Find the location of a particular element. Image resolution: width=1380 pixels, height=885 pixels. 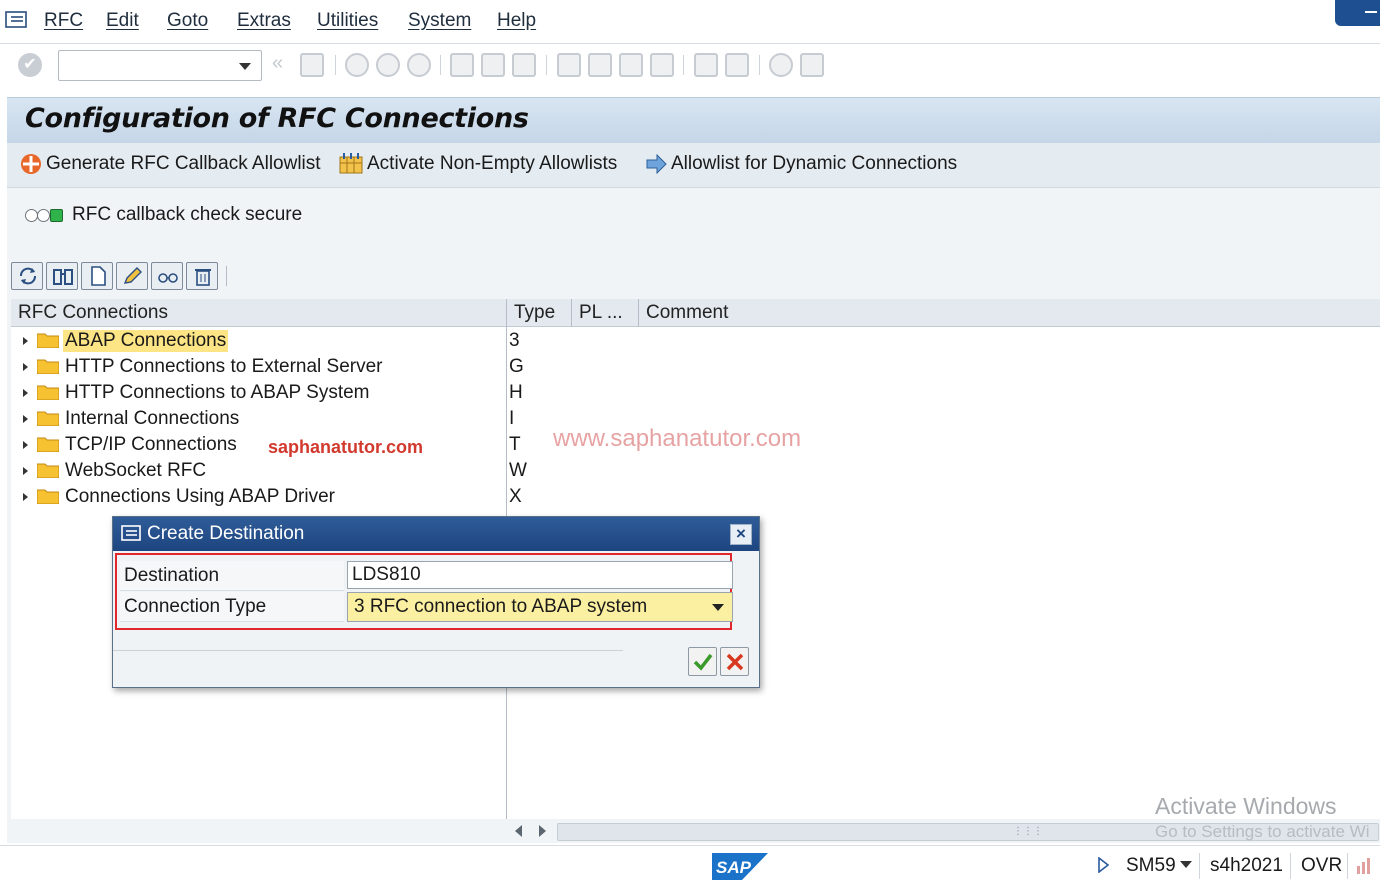

scroll-right-icon is located at coordinates (542, 831).